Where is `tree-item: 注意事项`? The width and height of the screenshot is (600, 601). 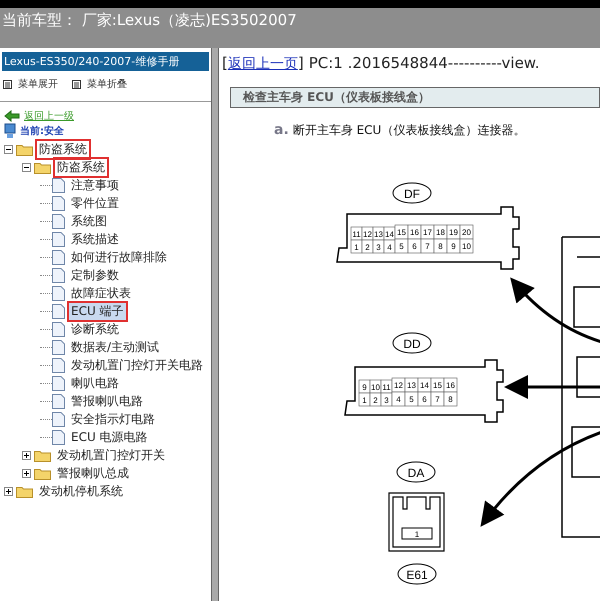 tree-item: 注意事项 is located at coordinates (95, 185).